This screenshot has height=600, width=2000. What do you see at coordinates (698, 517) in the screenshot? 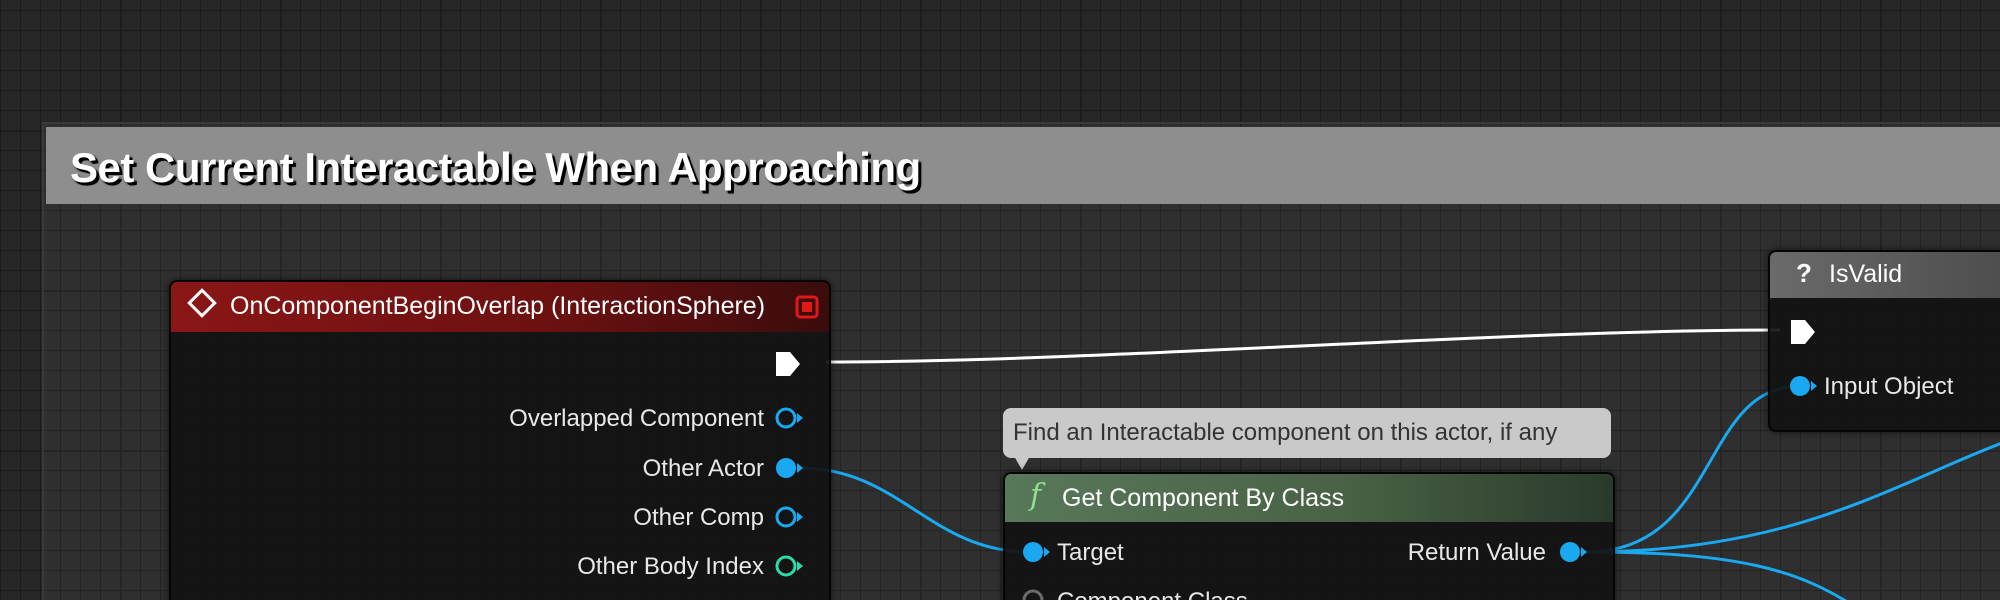
I see `other-comp-label: Other Comp` at bounding box center [698, 517].